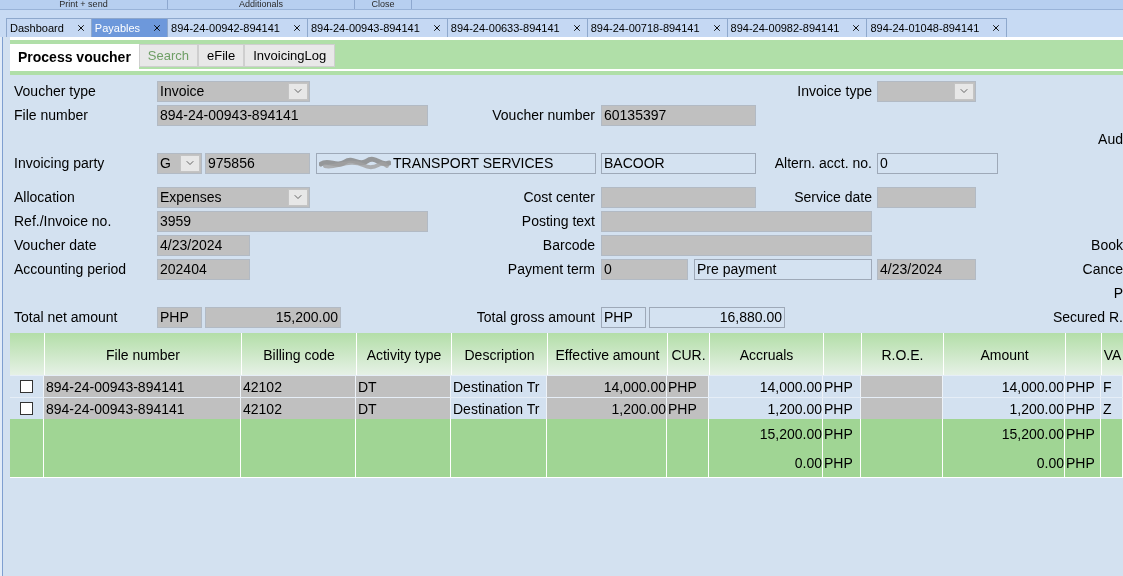 This screenshot has height=576, width=1123. Describe the element at coordinates (551, 269) in the screenshot. I see `field-label: Payment term` at that location.